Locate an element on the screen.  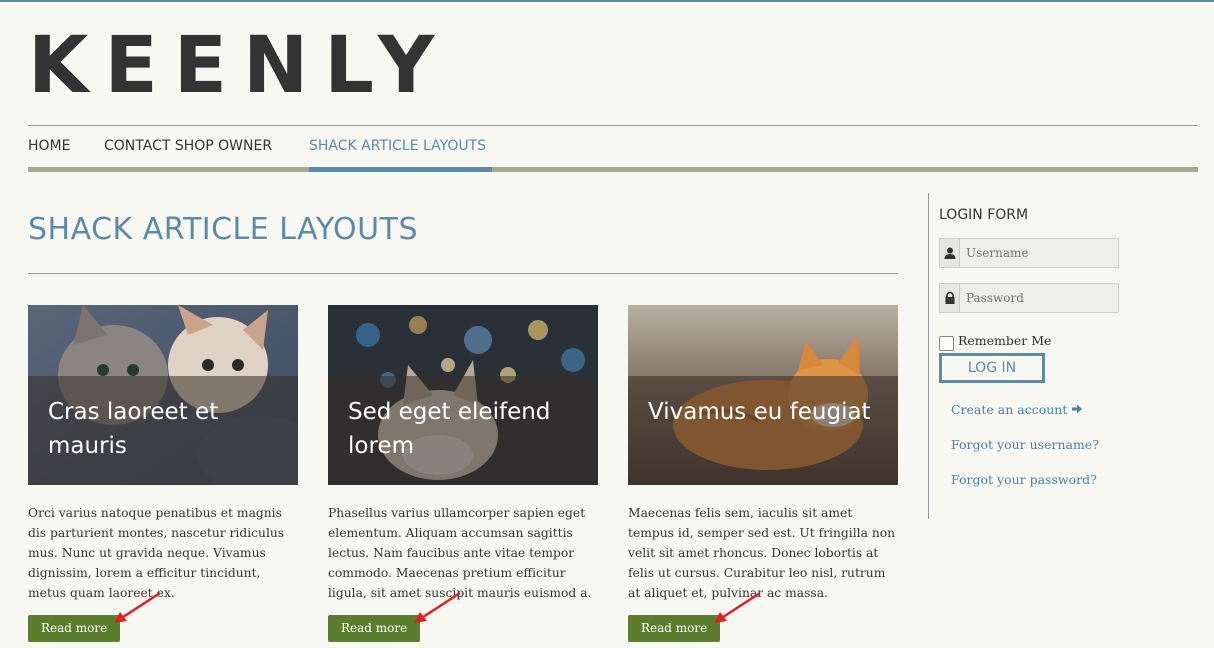
create-account-link: Create an account is located at coordinates (1017, 409).